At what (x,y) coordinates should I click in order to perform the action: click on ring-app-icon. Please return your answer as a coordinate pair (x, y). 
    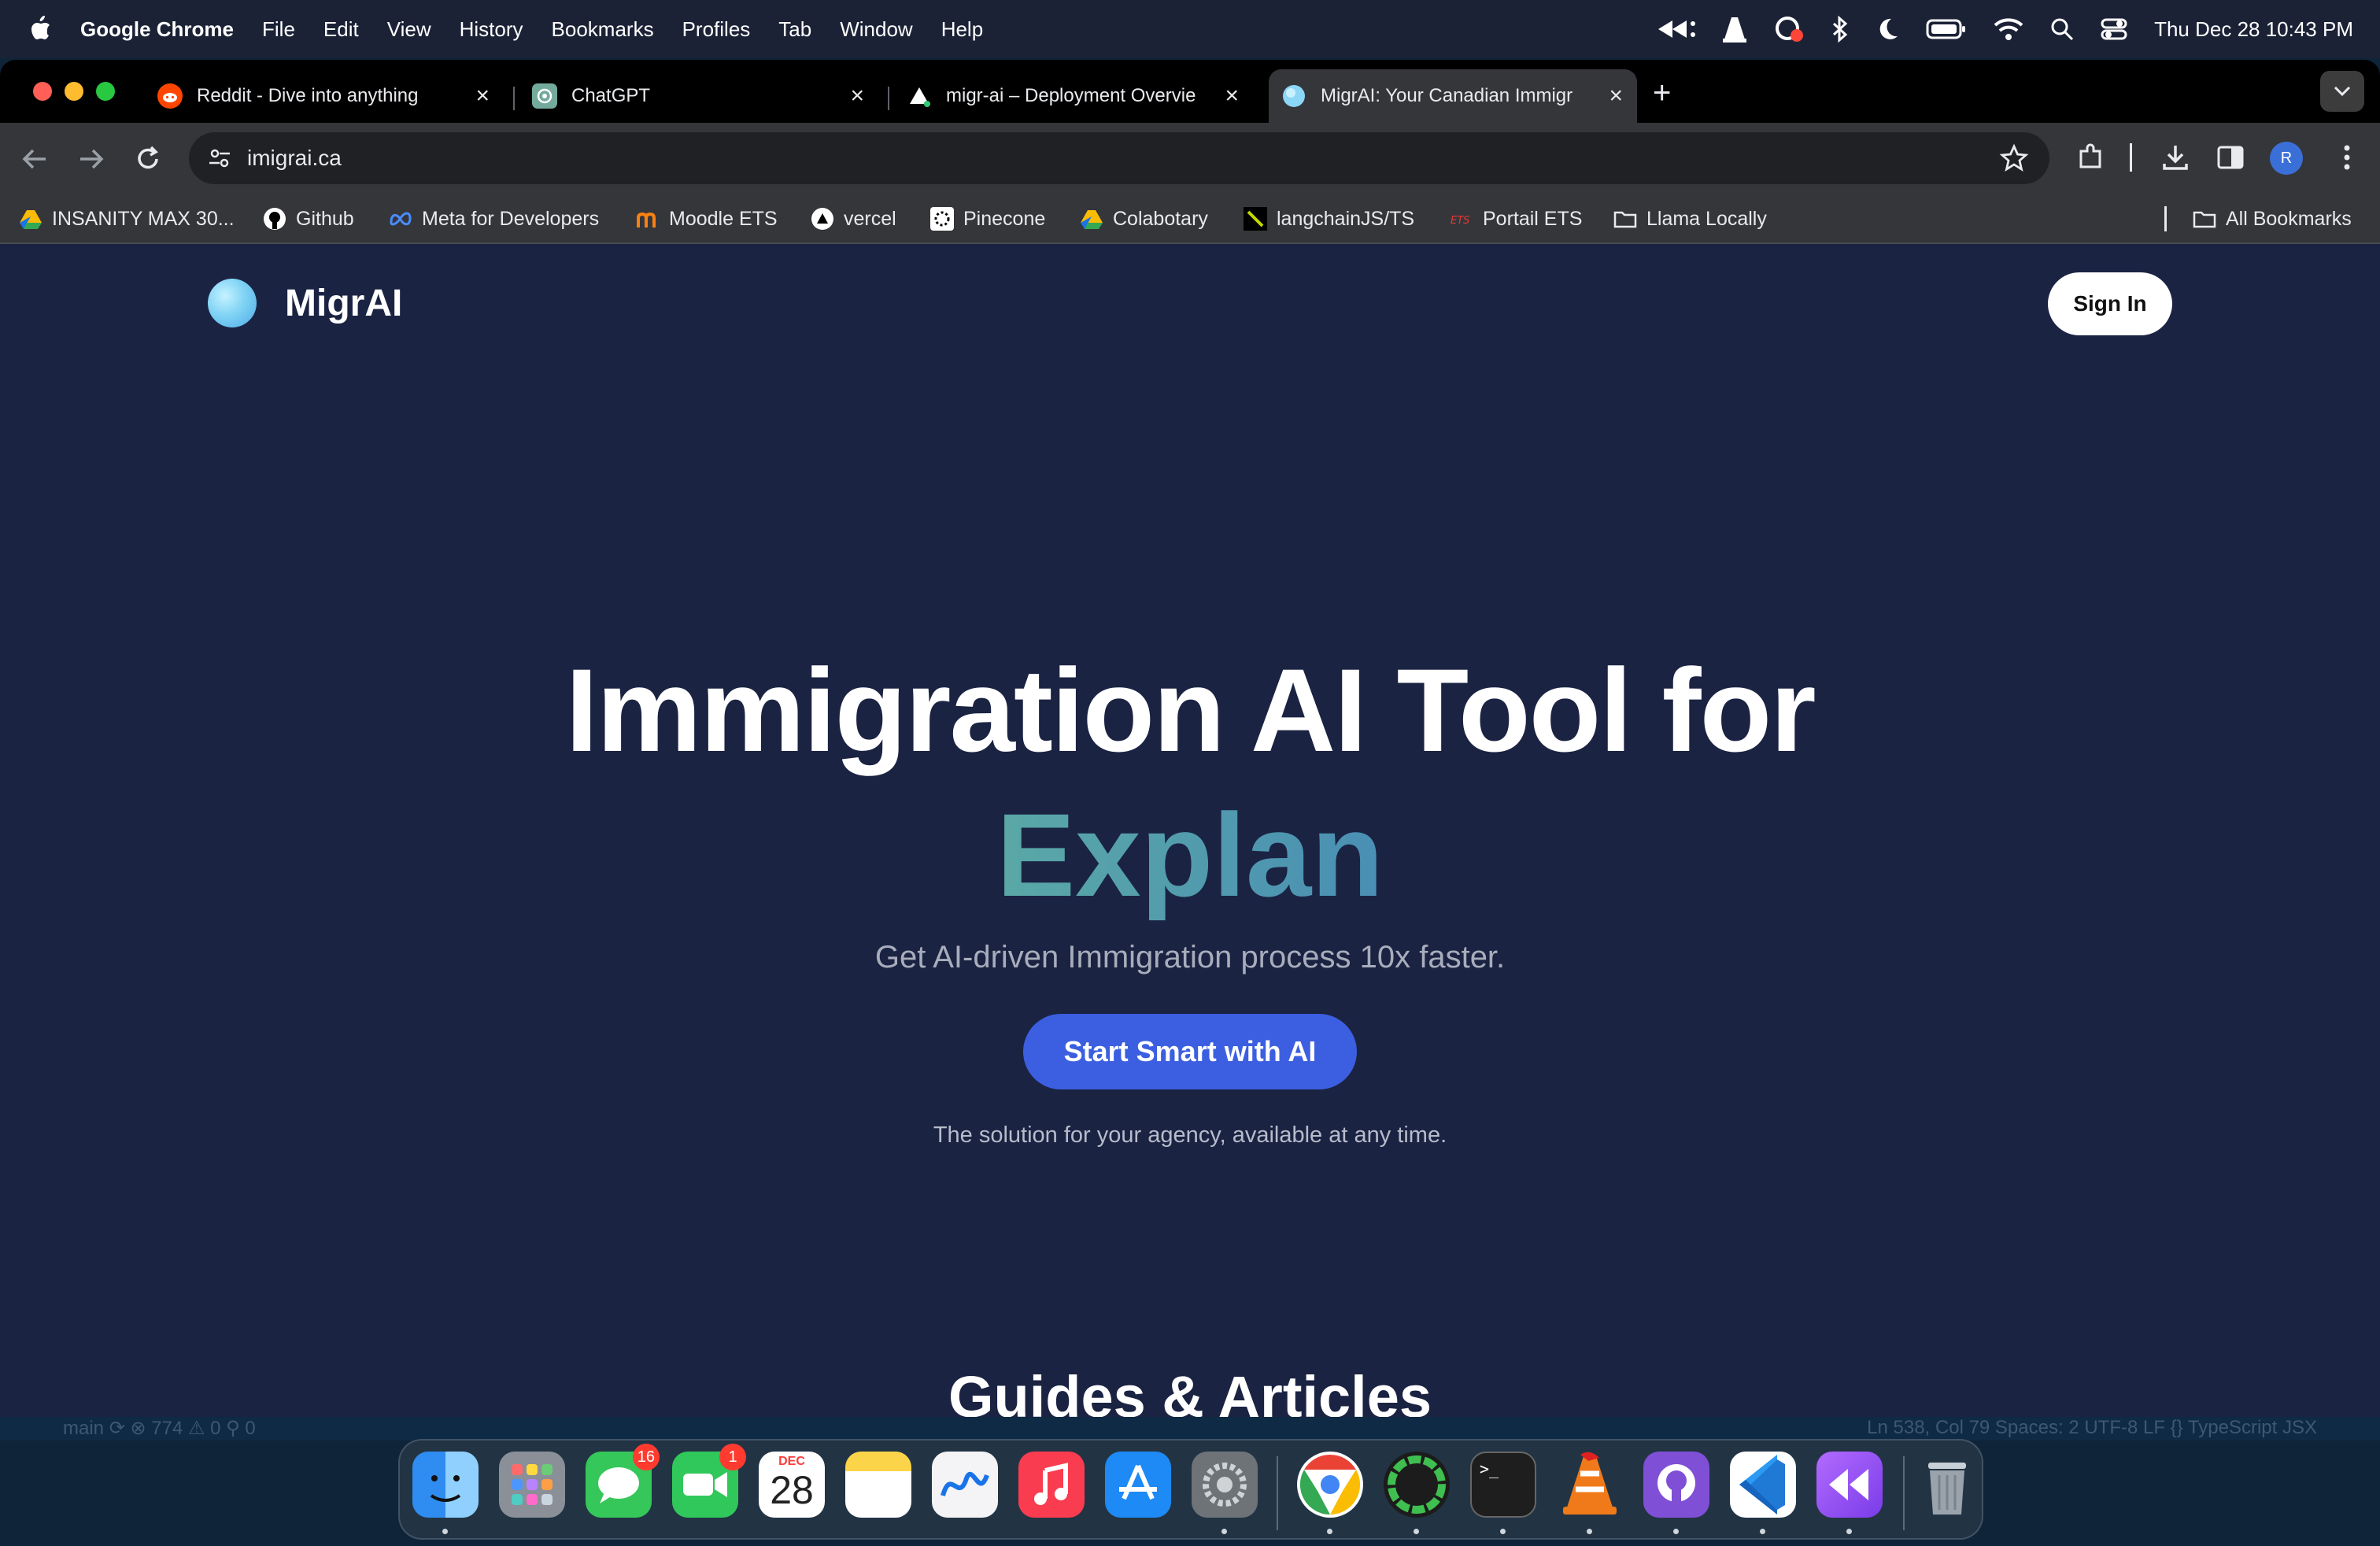
    Looking at the image, I should click on (1417, 1485).